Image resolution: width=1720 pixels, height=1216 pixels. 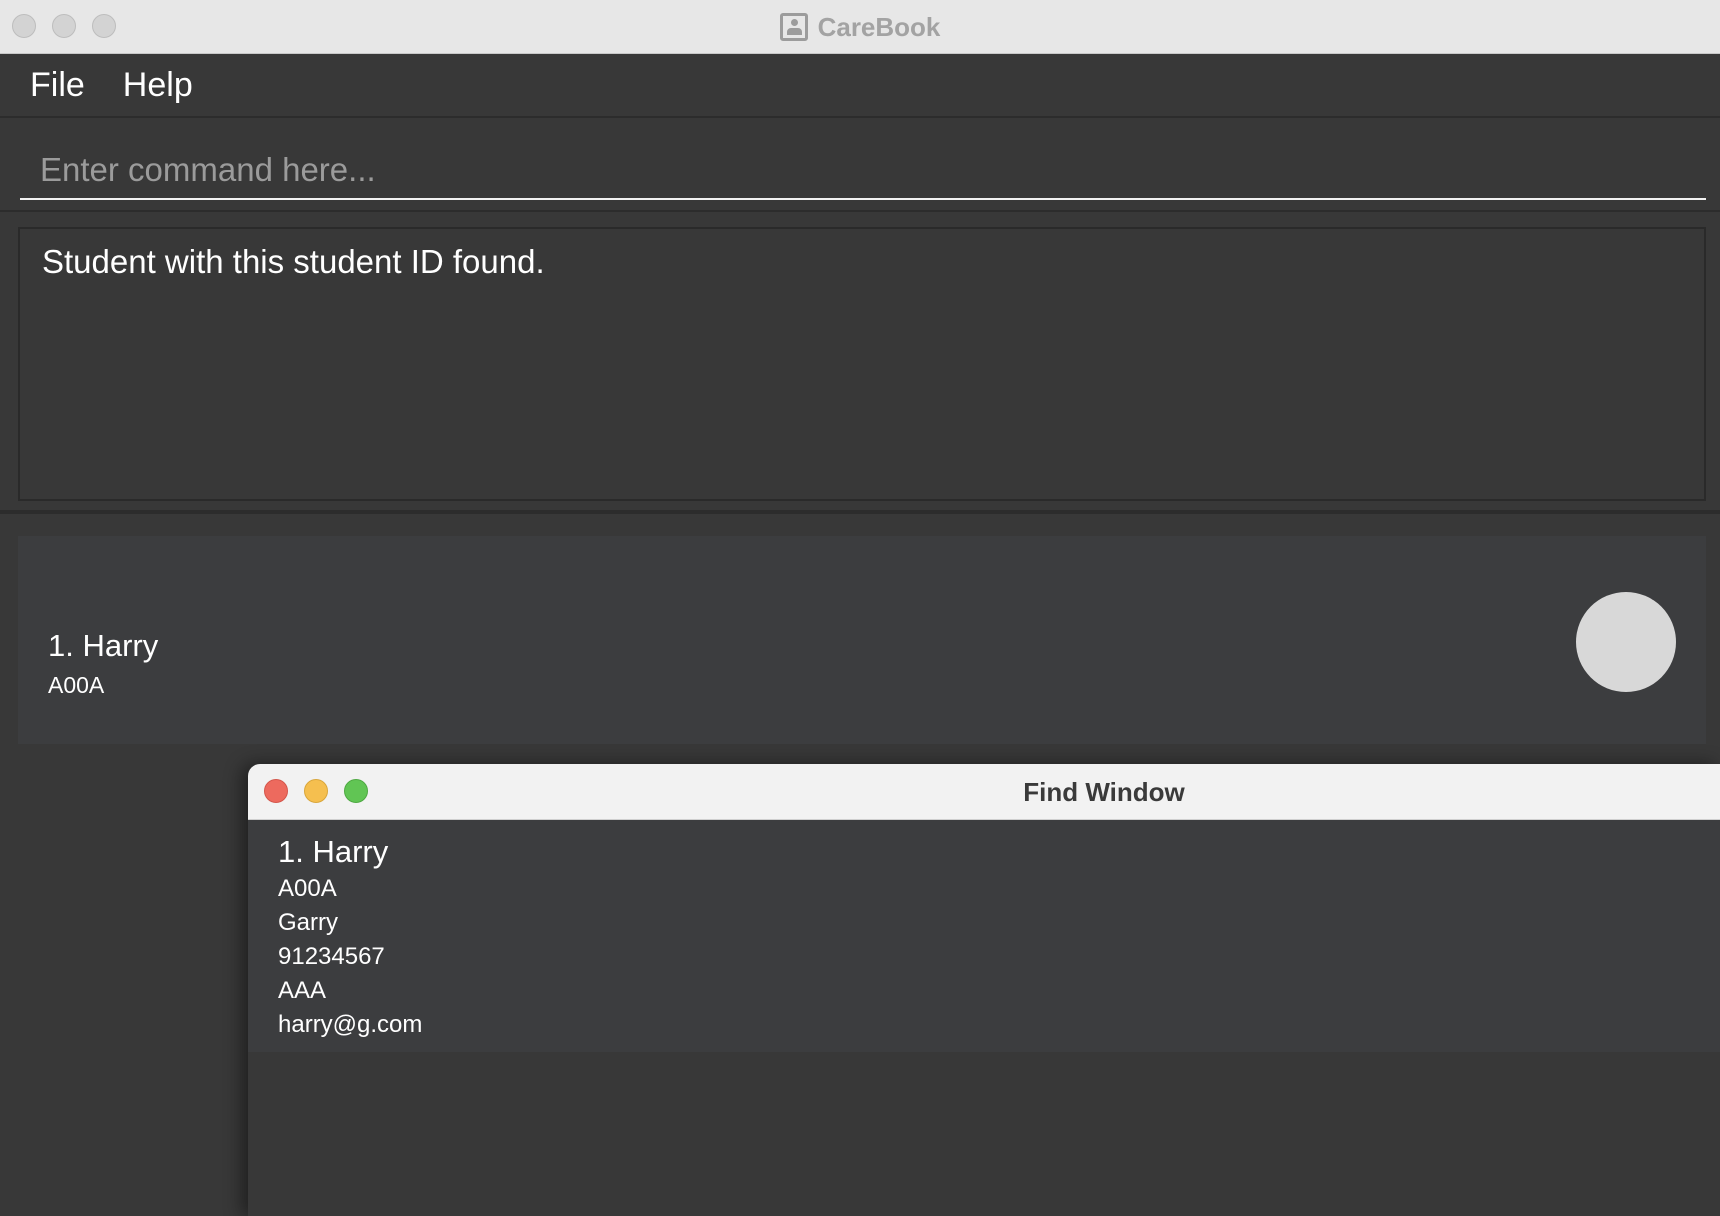 I want to click on find-parent-name: Garry, so click(x=308, y=922).